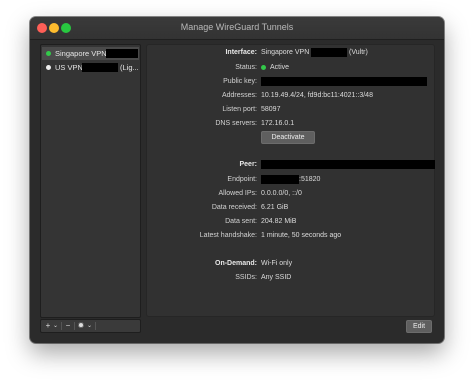 The image size is (474, 383). I want to click on allowed-ips-label: Allowed IPs:, so click(237, 193).